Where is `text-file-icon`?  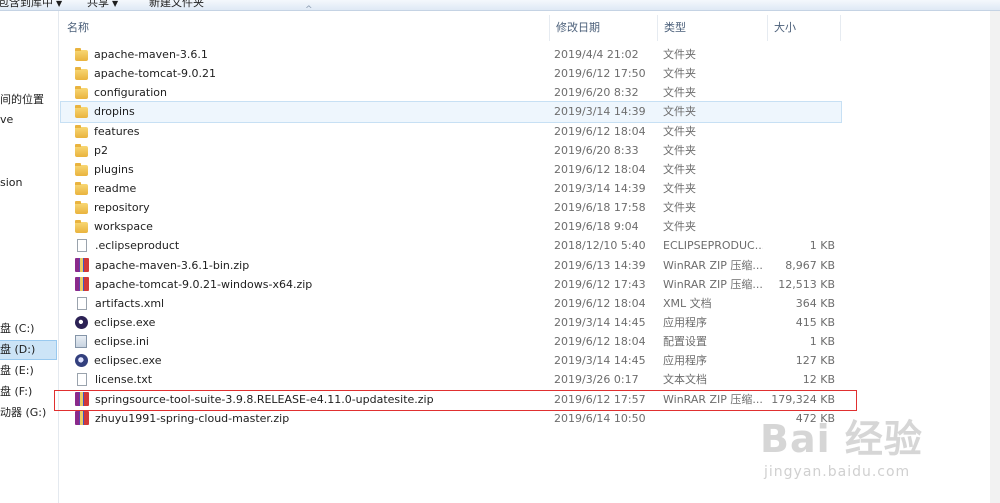
text-file-icon is located at coordinates (82, 380).